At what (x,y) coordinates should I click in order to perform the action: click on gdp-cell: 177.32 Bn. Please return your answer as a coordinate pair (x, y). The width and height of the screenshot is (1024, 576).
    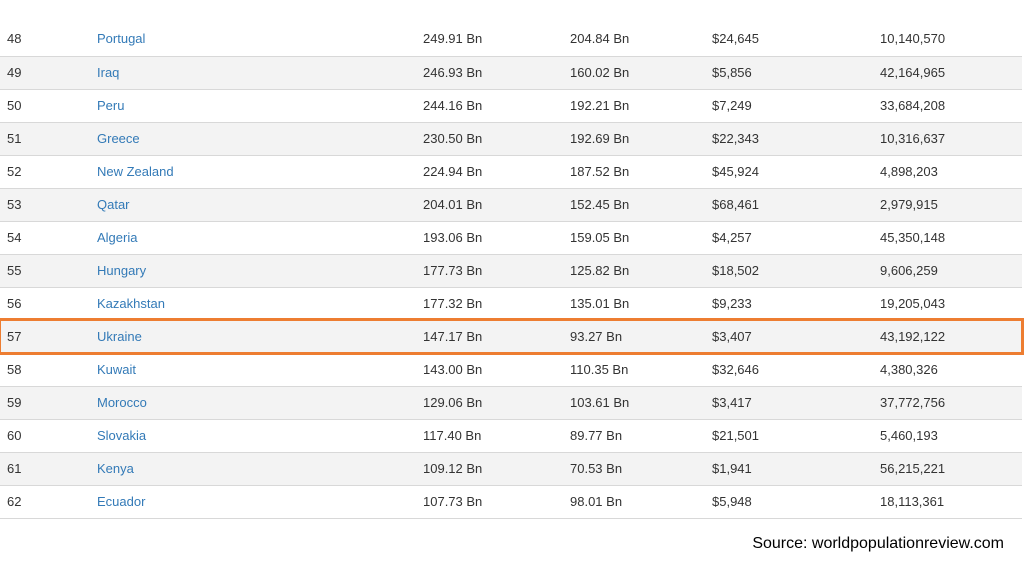
    Looking at the image, I should click on (453, 303).